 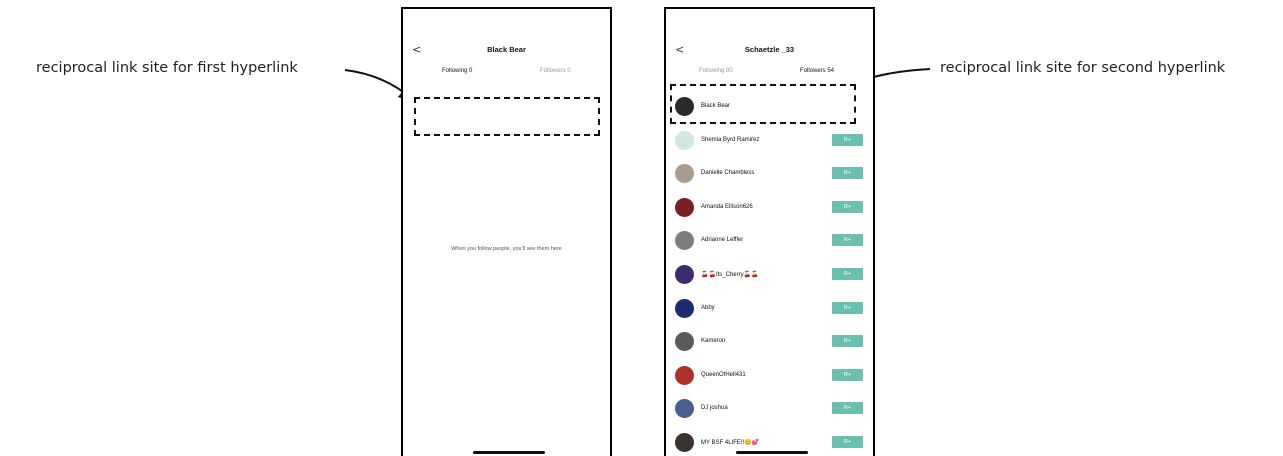 What do you see at coordinates (167, 68) in the screenshot?
I see `annotation-first-hyperlink: reciprocal link site for first hyperlink` at bounding box center [167, 68].